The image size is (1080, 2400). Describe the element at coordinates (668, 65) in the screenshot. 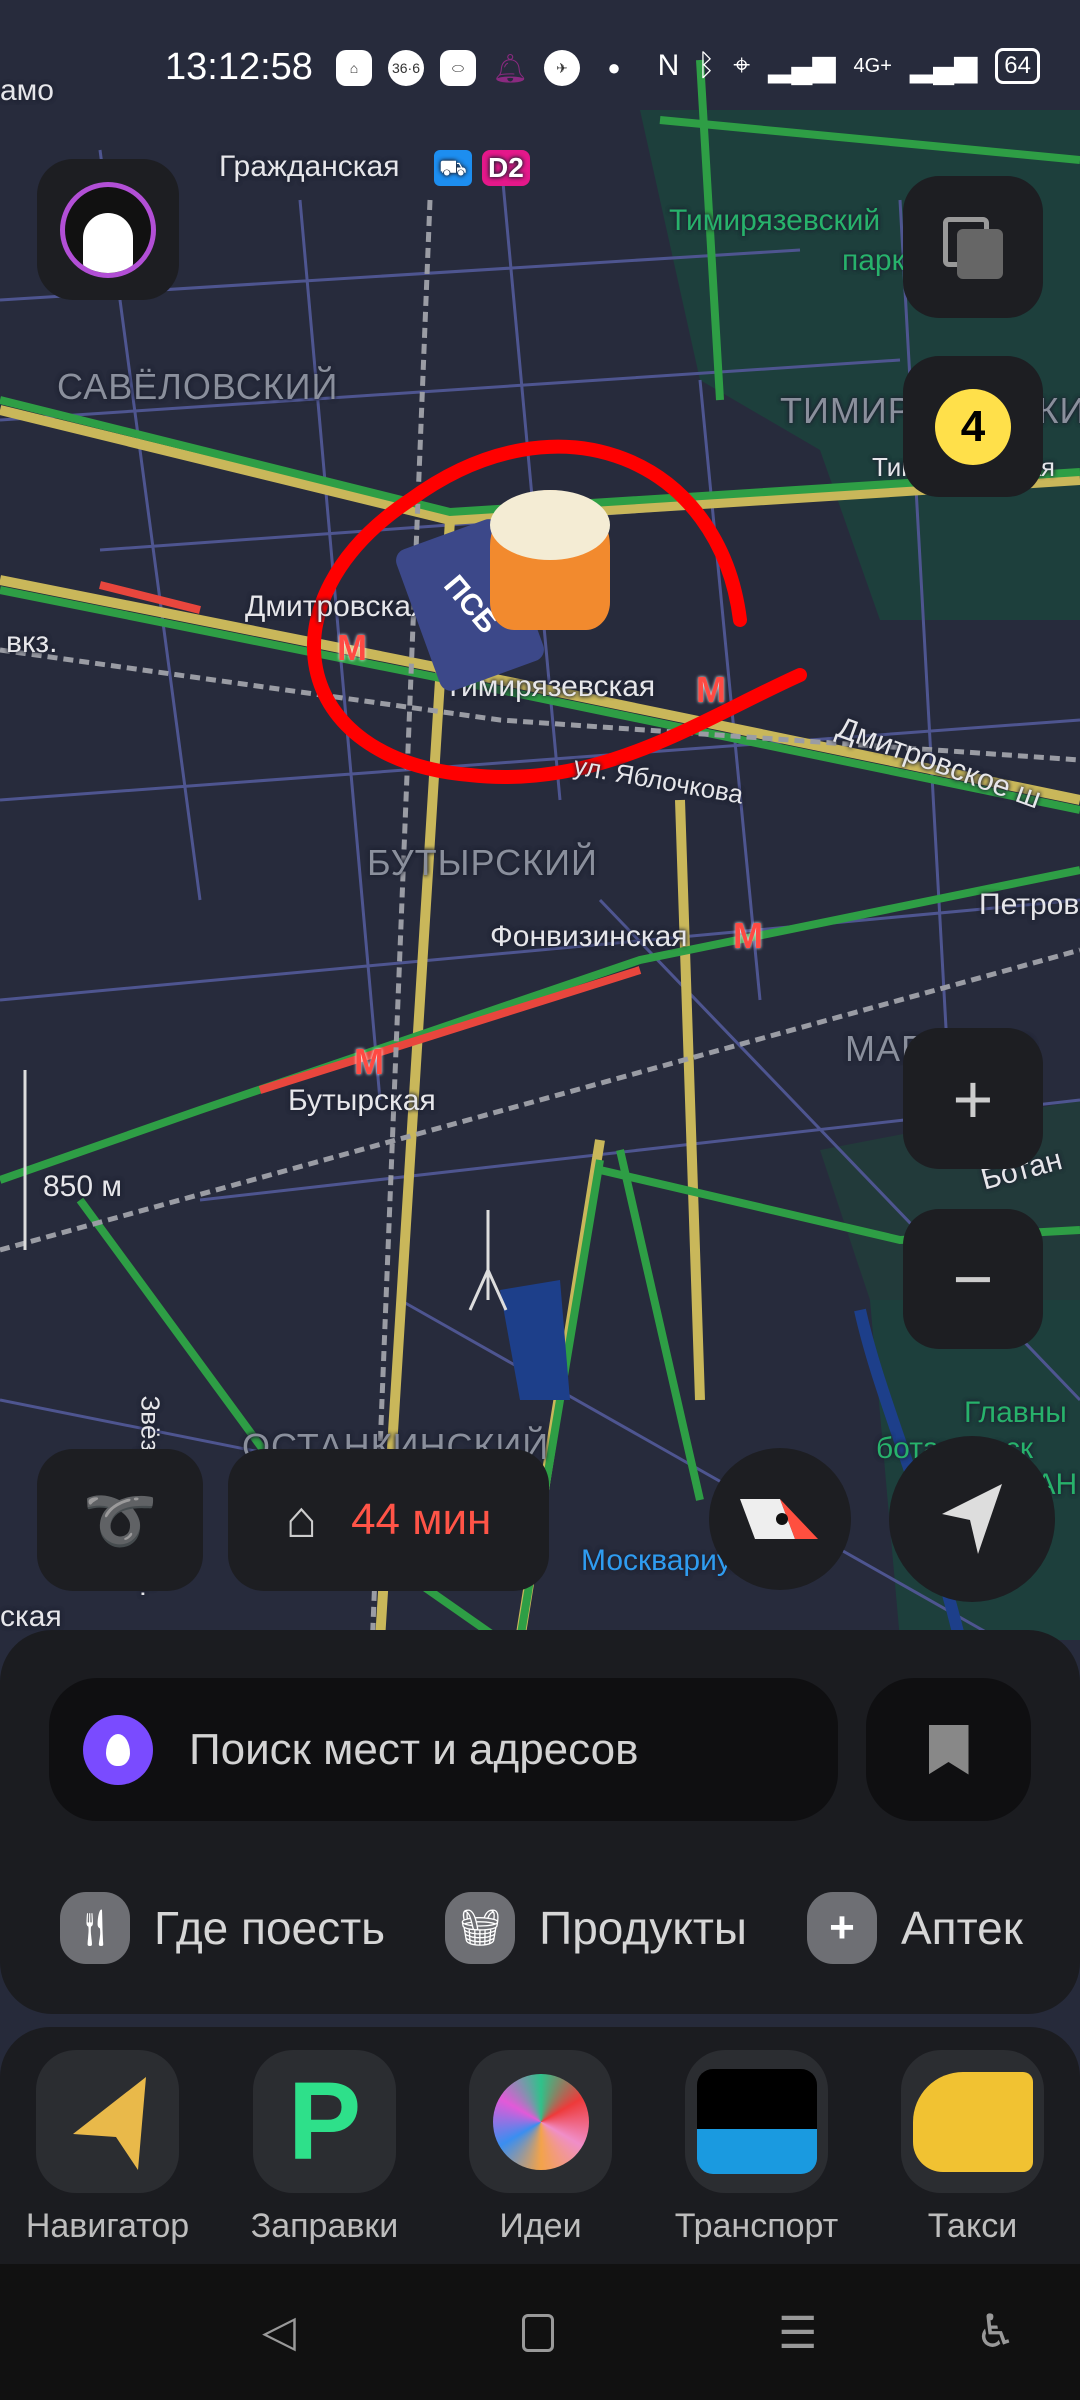

I see `nfc-icon: N` at that location.